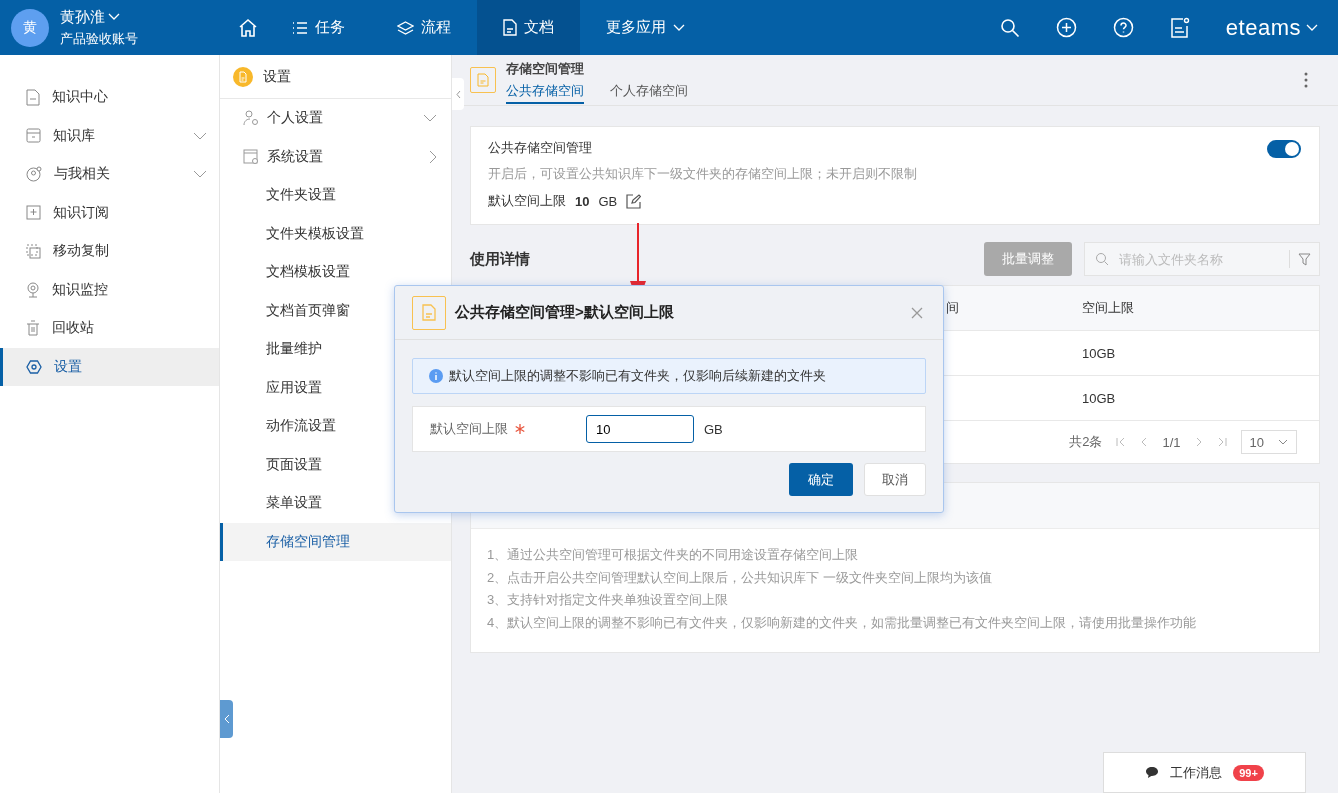 The width and height of the screenshot is (1338, 793). I want to click on home-icon, so click(248, 27).